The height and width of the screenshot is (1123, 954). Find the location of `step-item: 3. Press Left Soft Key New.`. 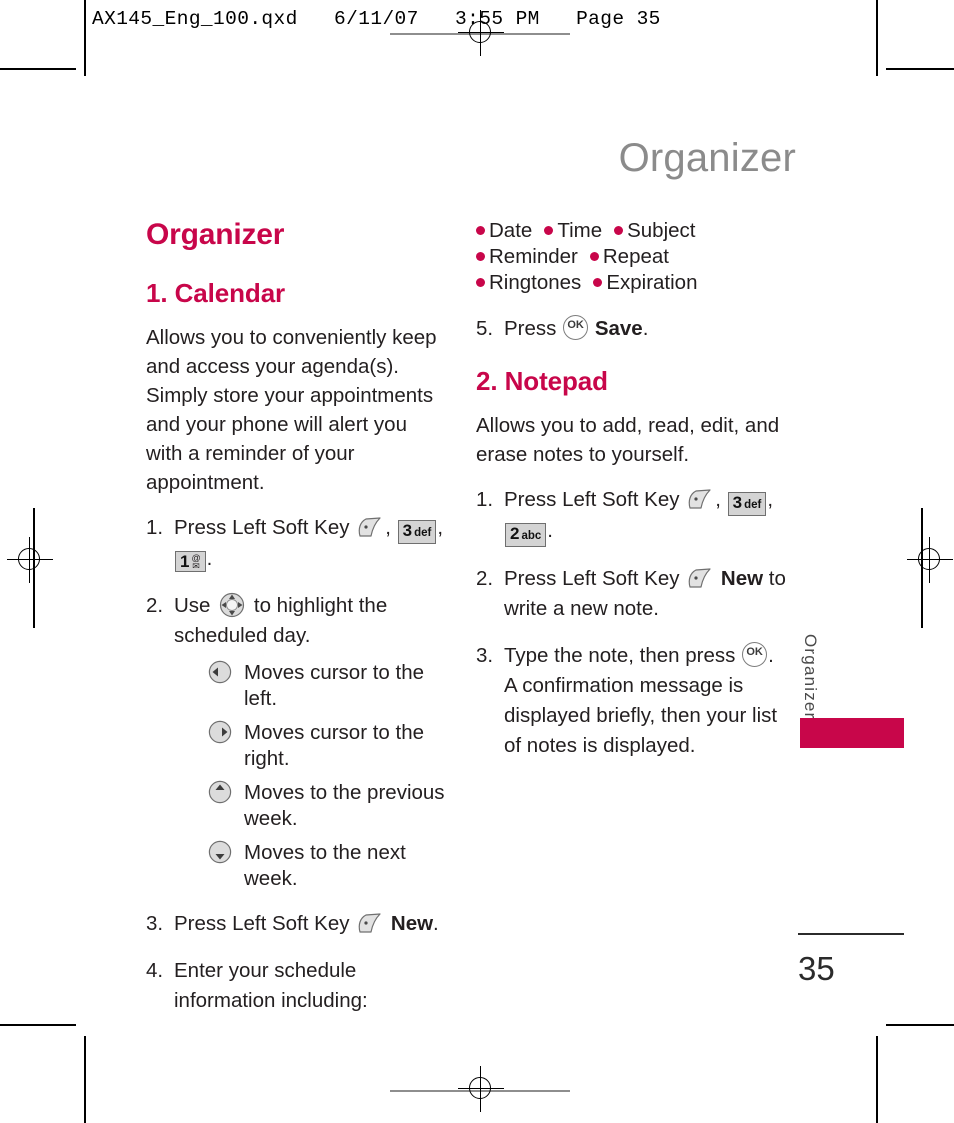

step-item: 3. Press Left Soft Key New. is located at coordinates (296, 924).